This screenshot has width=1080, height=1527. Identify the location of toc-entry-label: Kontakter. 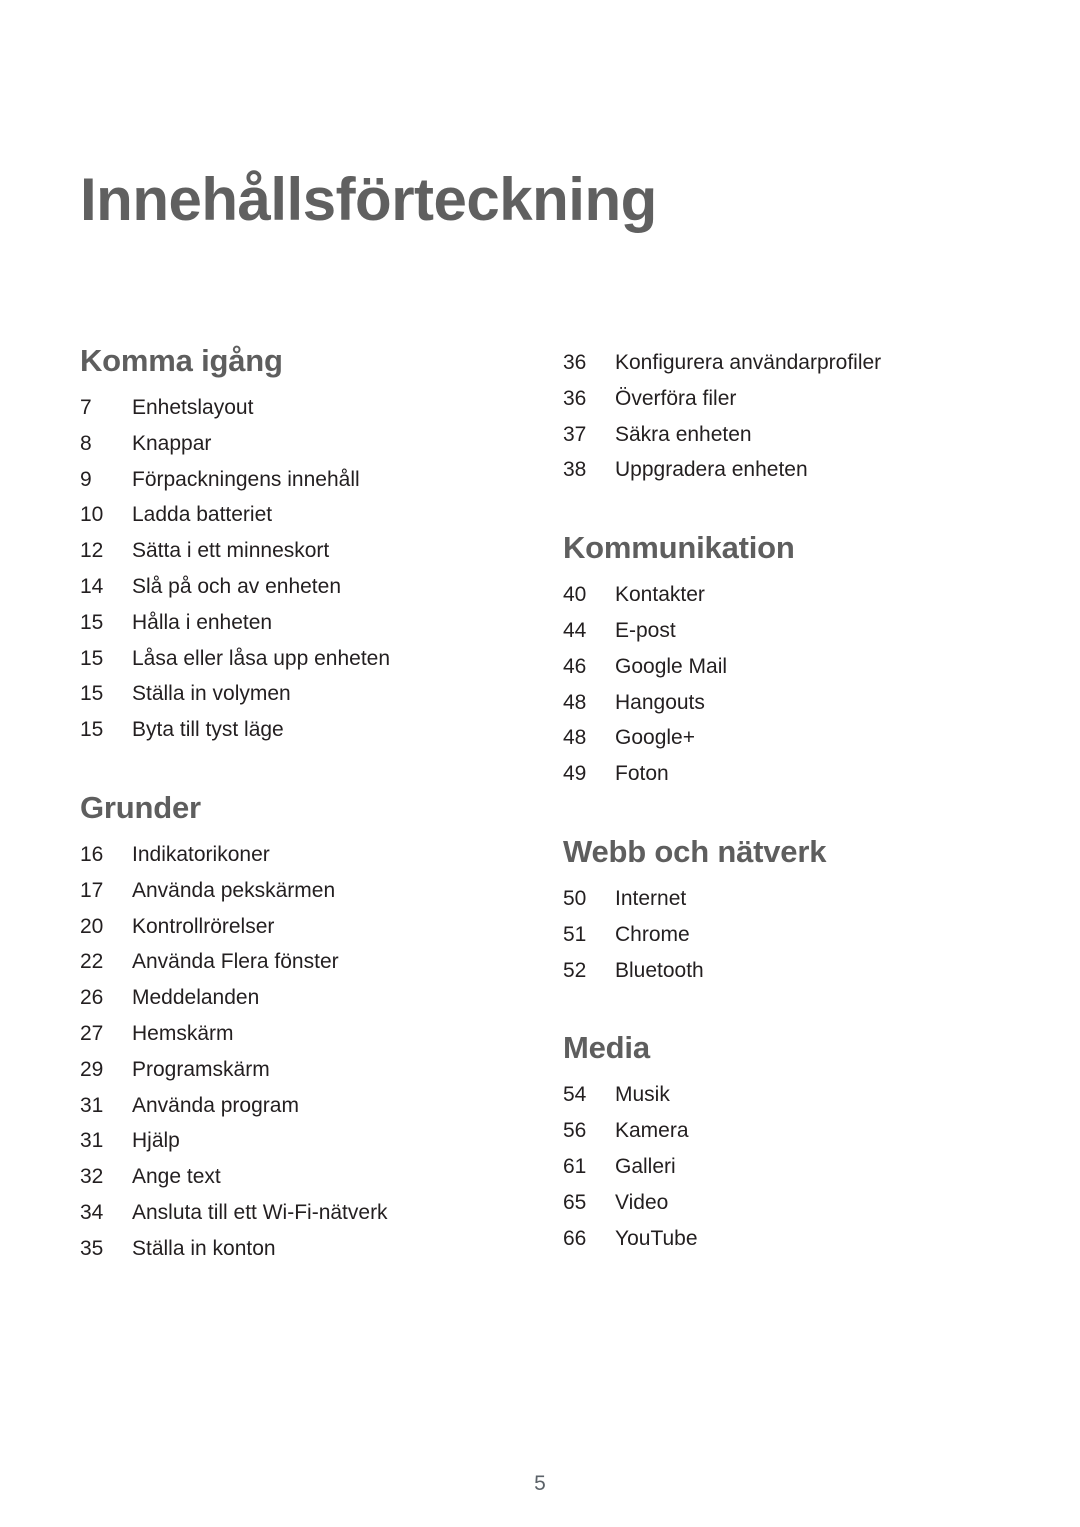
(660, 595).